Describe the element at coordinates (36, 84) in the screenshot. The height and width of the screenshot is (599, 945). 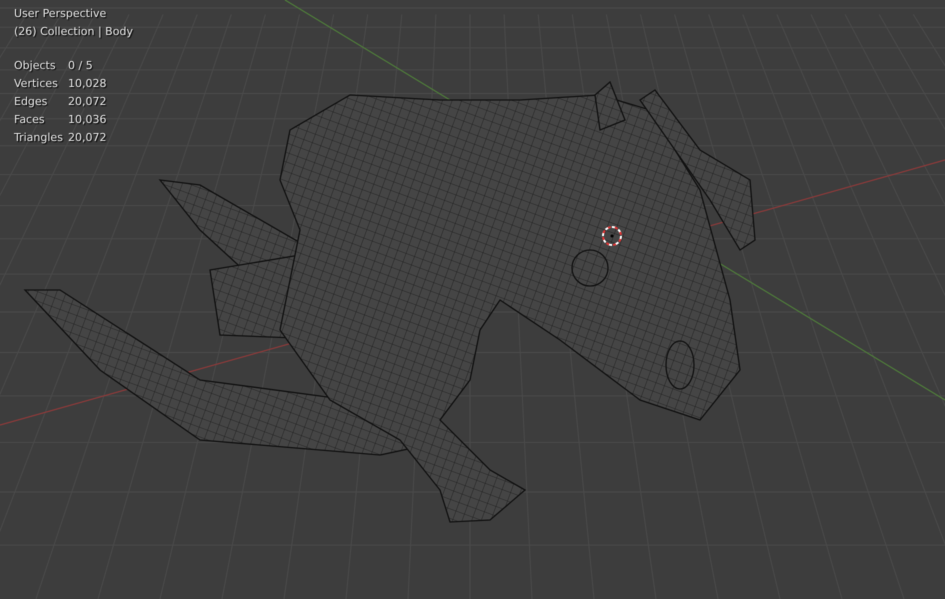
I see `stat-label: Vertices` at that location.